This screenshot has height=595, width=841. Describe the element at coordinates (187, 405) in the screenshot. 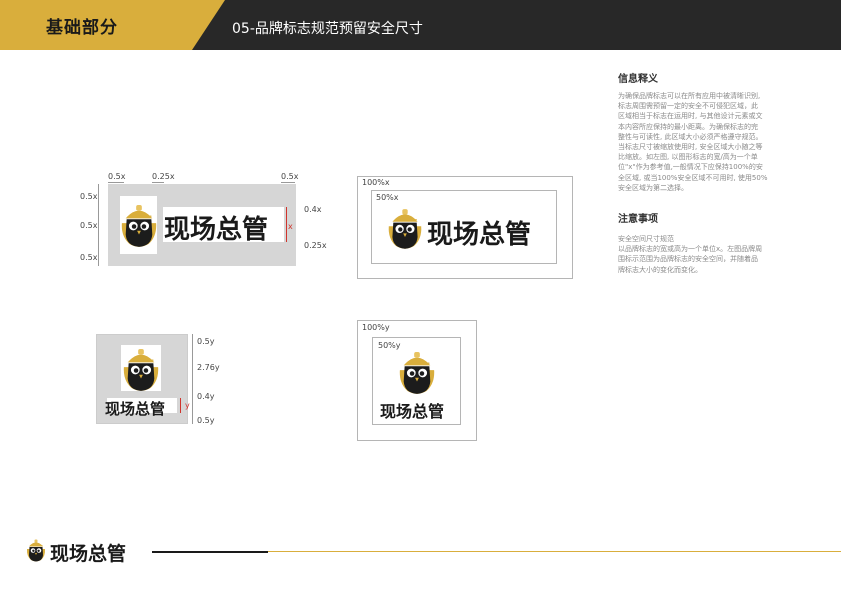

I see `unit-label: y` at that location.